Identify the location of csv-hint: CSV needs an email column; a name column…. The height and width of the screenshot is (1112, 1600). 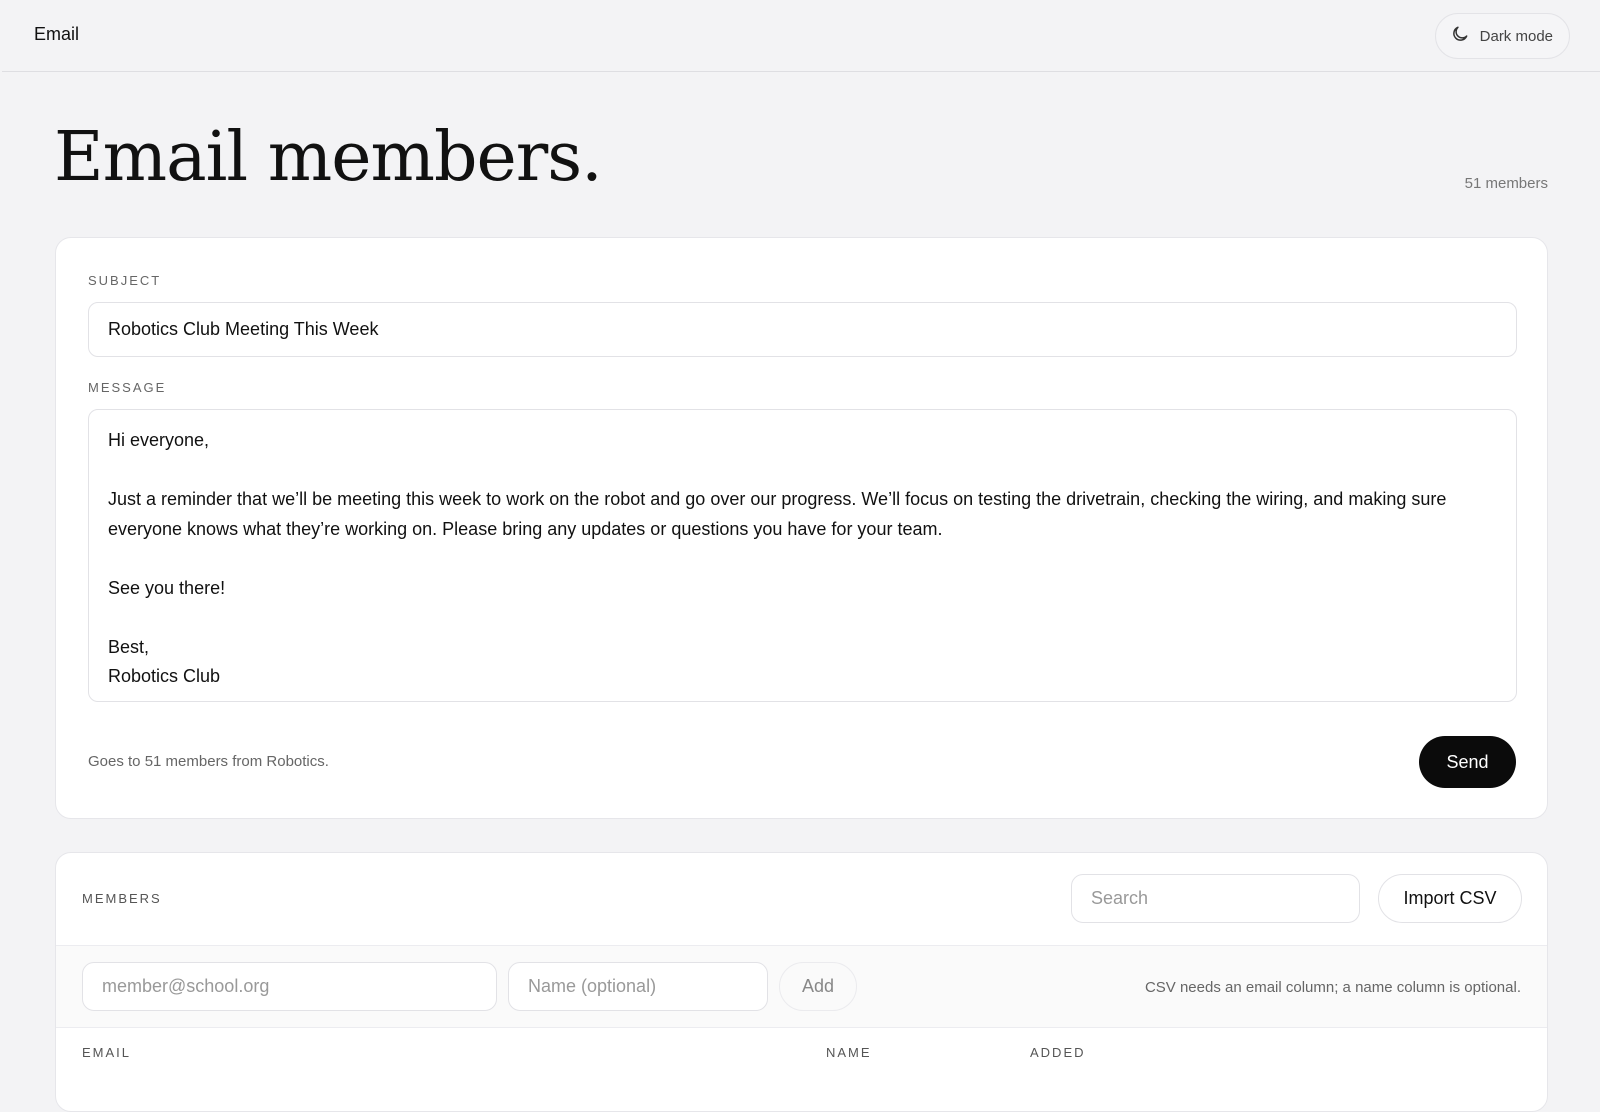
(1332, 987).